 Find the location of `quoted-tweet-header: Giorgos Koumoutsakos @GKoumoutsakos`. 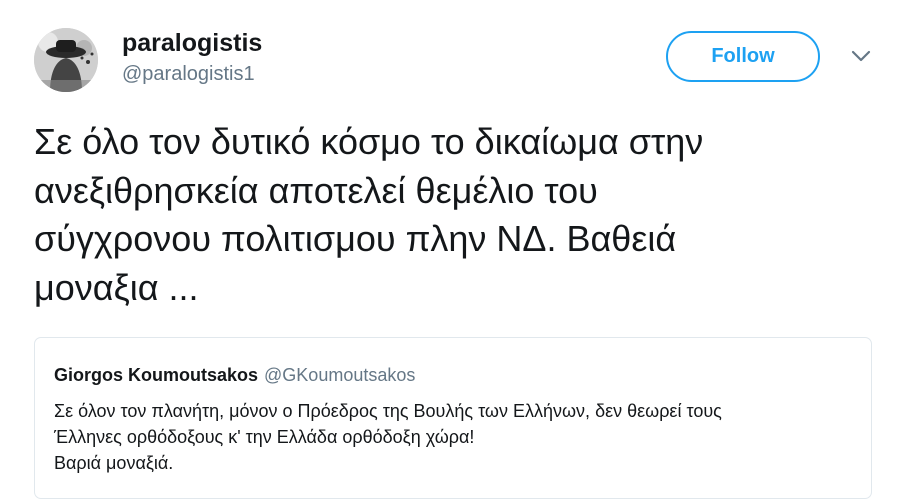

quoted-tweet-header: Giorgos Koumoutsakos @GKoumoutsakos is located at coordinates (234, 375).